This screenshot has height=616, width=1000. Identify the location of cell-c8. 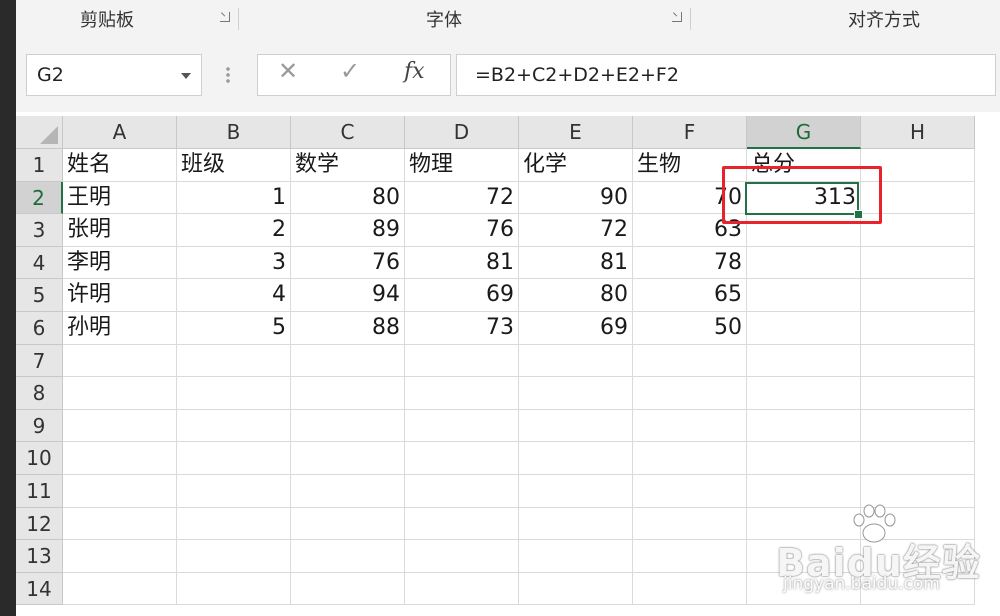
(348, 393).